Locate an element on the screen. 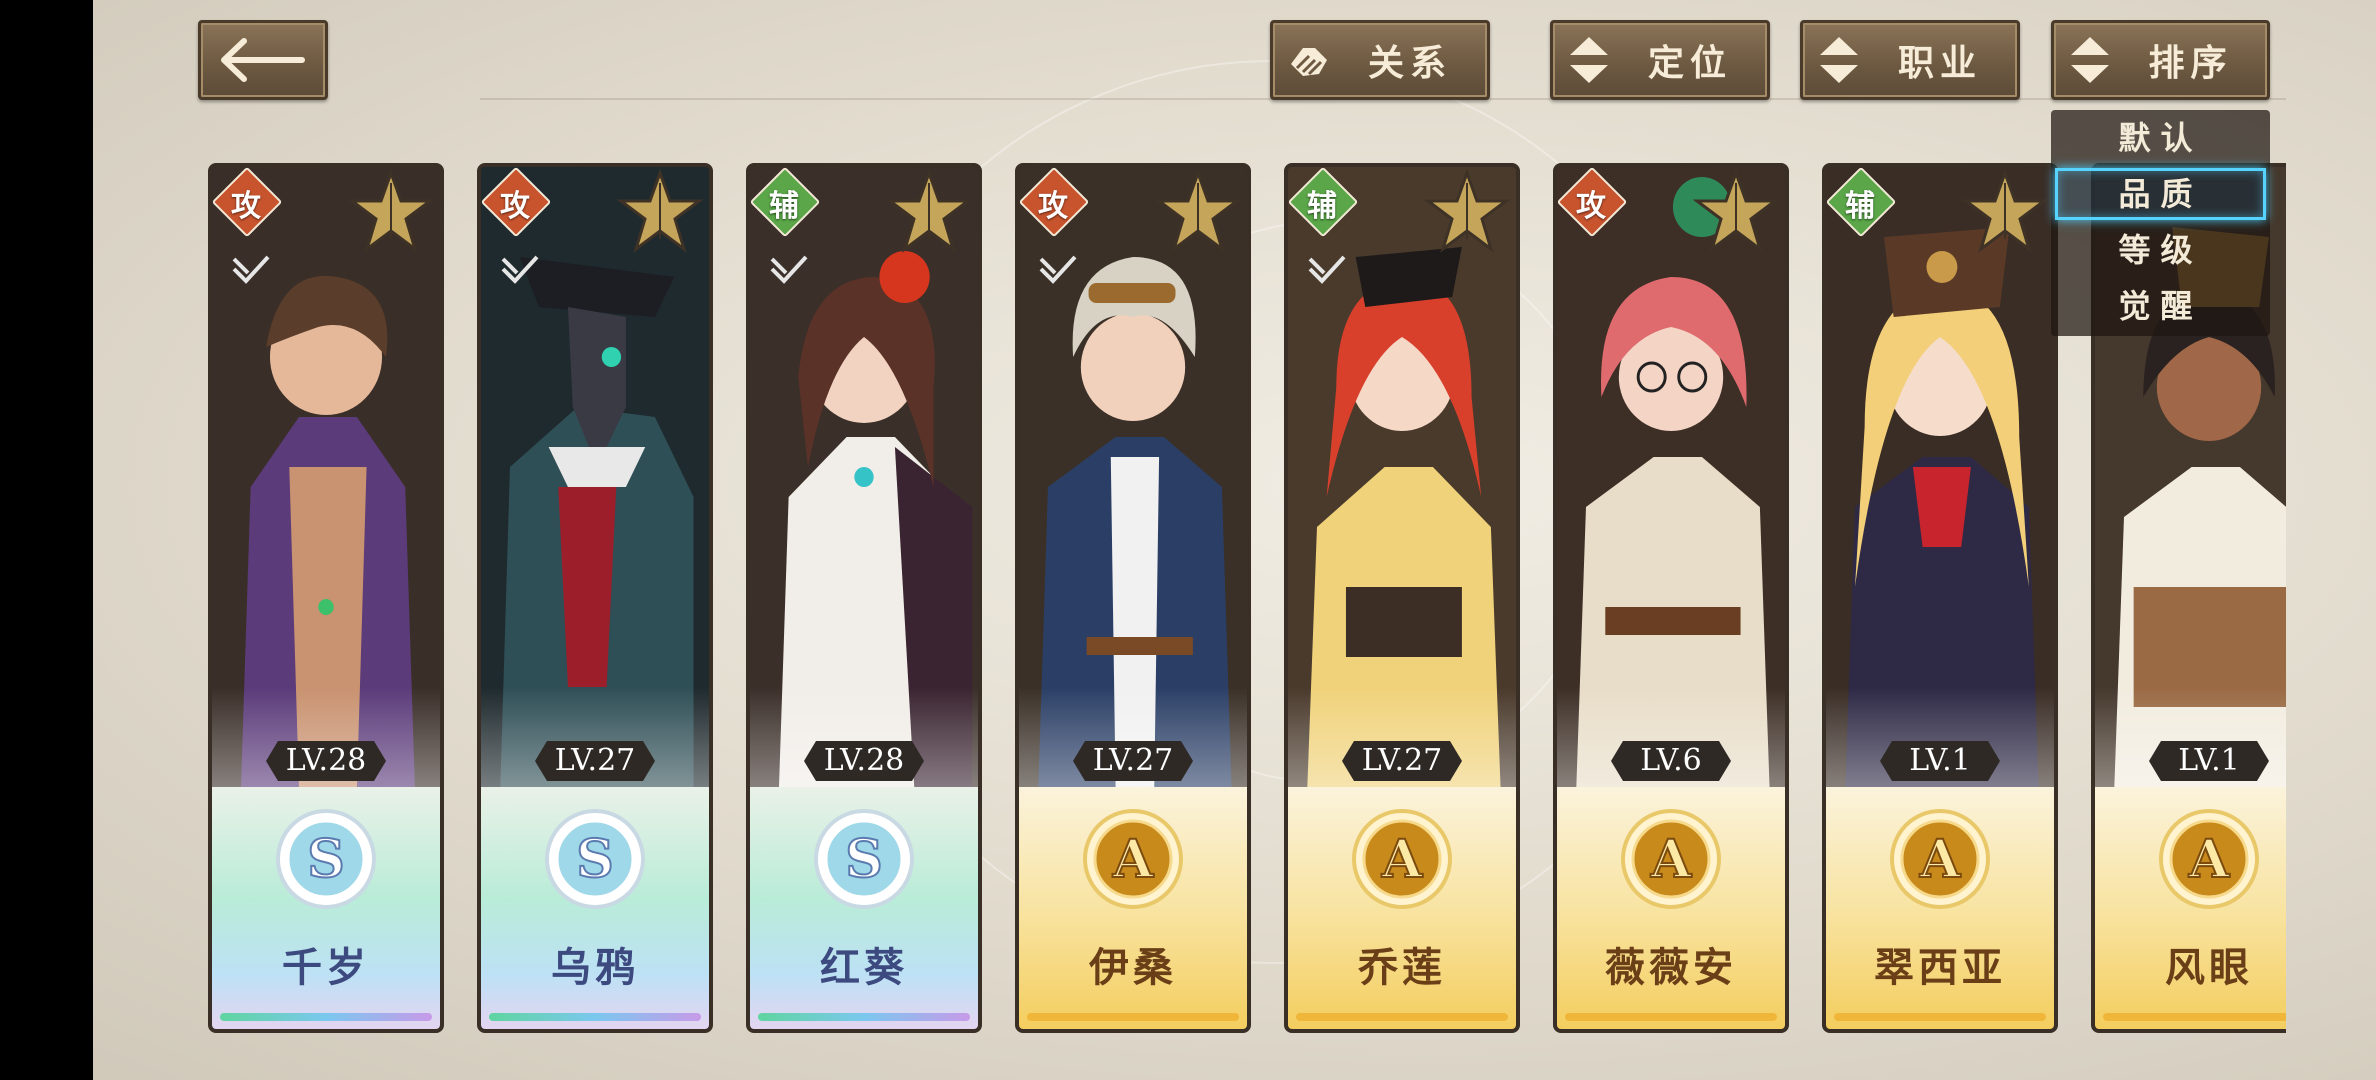 This screenshot has height=1080, width=2376. sort-option-level: 等级 is located at coordinates (2160, 250).